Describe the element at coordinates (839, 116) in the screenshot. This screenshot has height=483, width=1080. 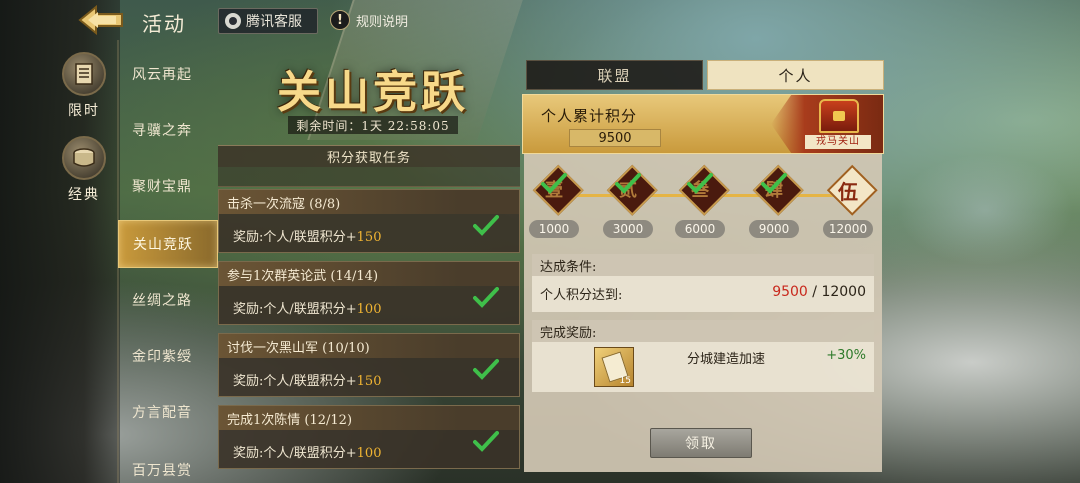
I see `treasure-chest-icon` at that location.